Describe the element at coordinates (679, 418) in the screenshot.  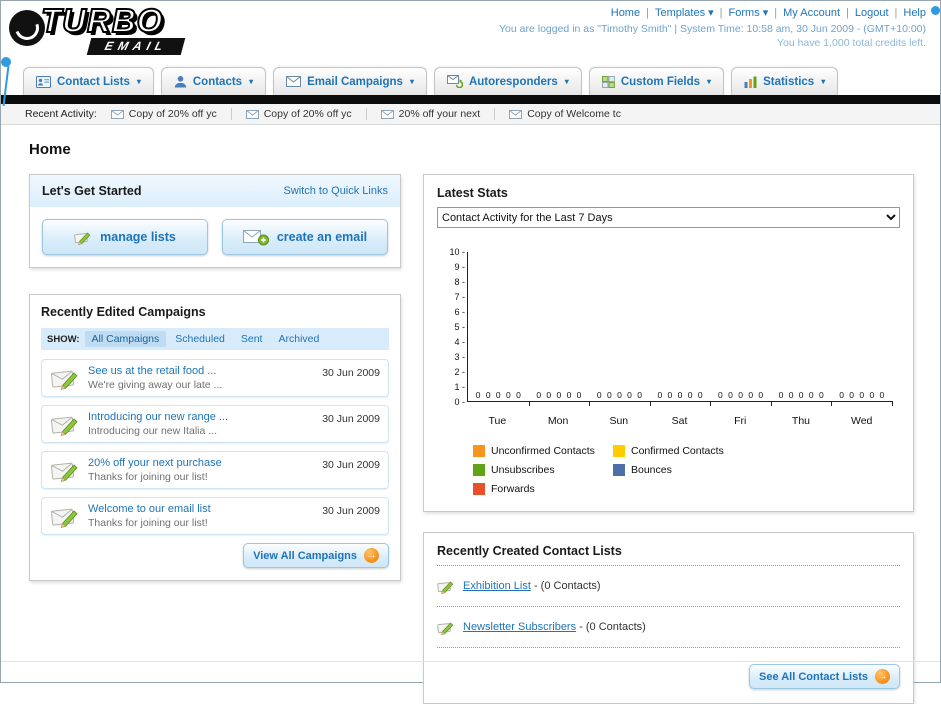
I see `chart-x-labels: Tue Mon Sun Sat Fri Thu Wed` at that location.